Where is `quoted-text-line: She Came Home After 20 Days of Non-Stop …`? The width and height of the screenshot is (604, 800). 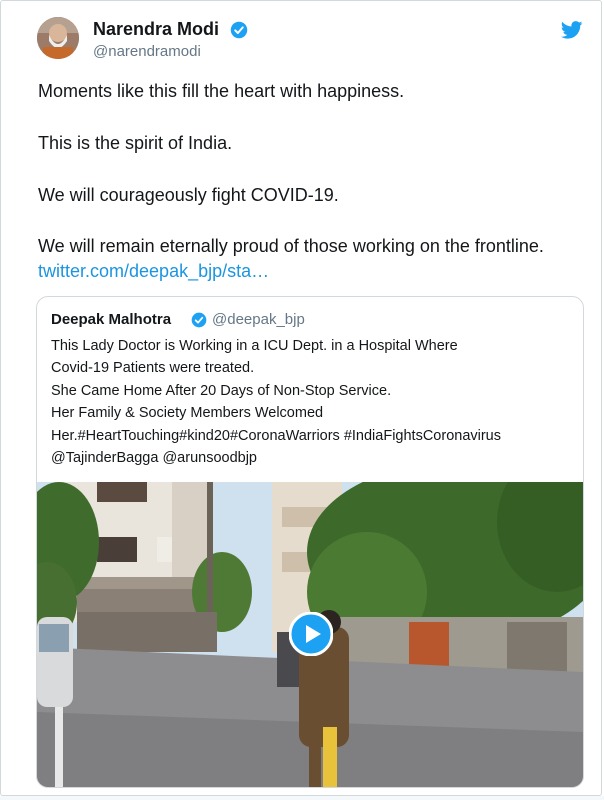
quoted-text-line: She Came Home After 20 Days of Non-Stop … is located at coordinates (221, 391).